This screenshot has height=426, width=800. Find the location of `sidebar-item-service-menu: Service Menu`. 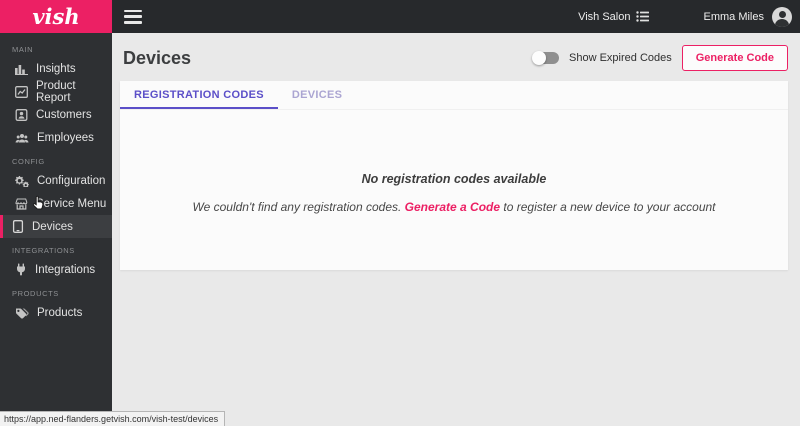

sidebar-item-service-menu: Service Menu is located at coordinates (56, 203).